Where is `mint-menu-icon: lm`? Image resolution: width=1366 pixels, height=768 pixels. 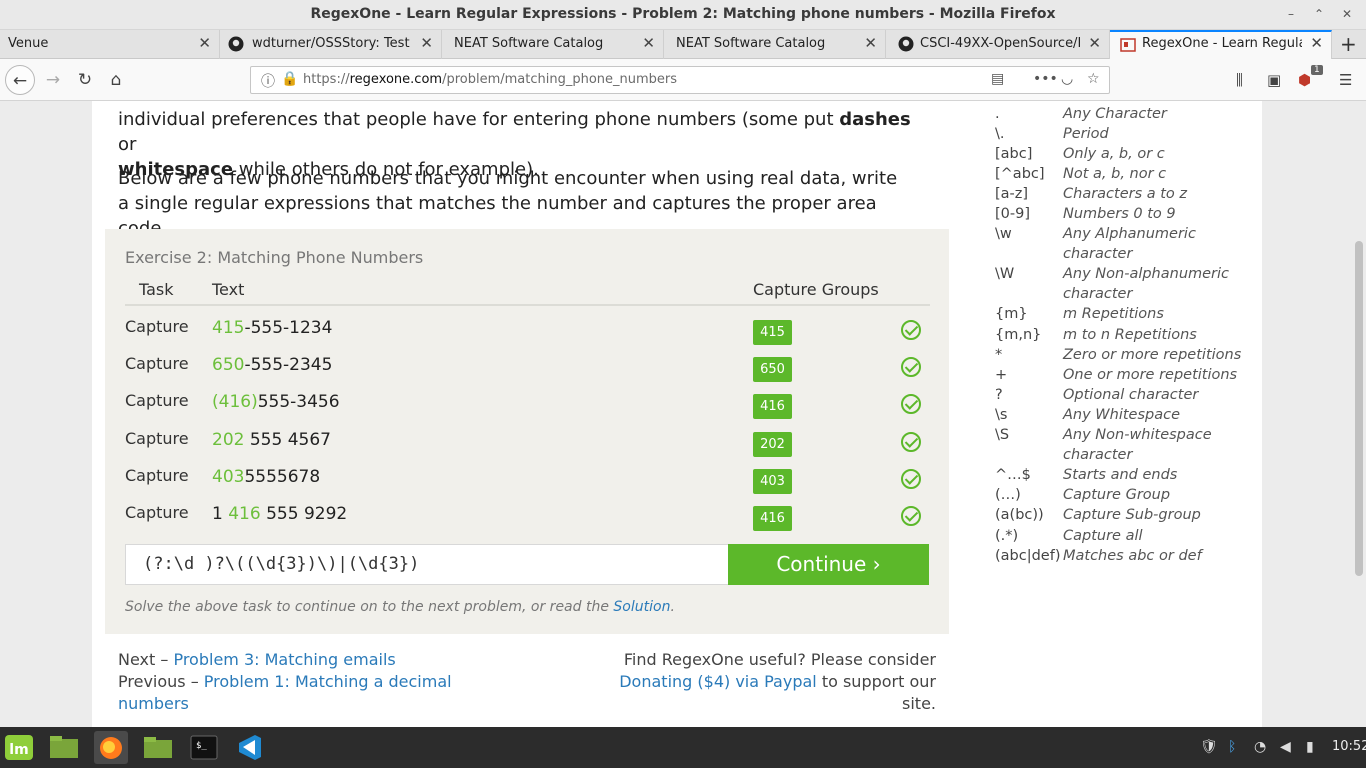
mint-menu-icon: lm is located at coordinates (19, 747).